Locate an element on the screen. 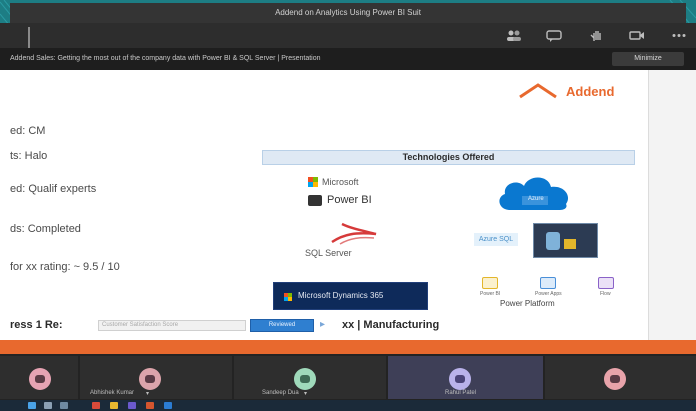 The height and width of the screenshot is (411, 696). power-bi-app-icon is located at coordinates (490, 283).